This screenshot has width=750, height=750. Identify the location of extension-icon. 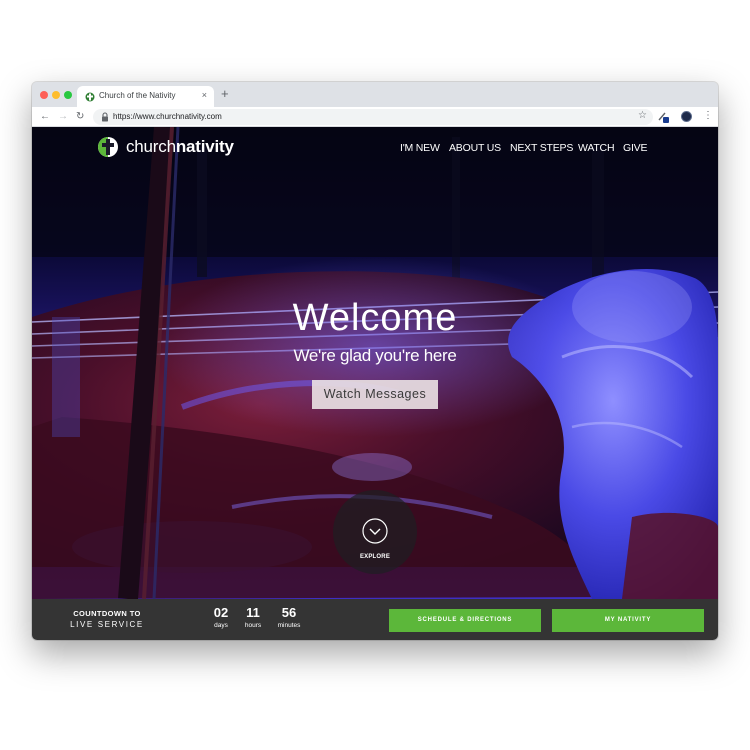
(663, 116).